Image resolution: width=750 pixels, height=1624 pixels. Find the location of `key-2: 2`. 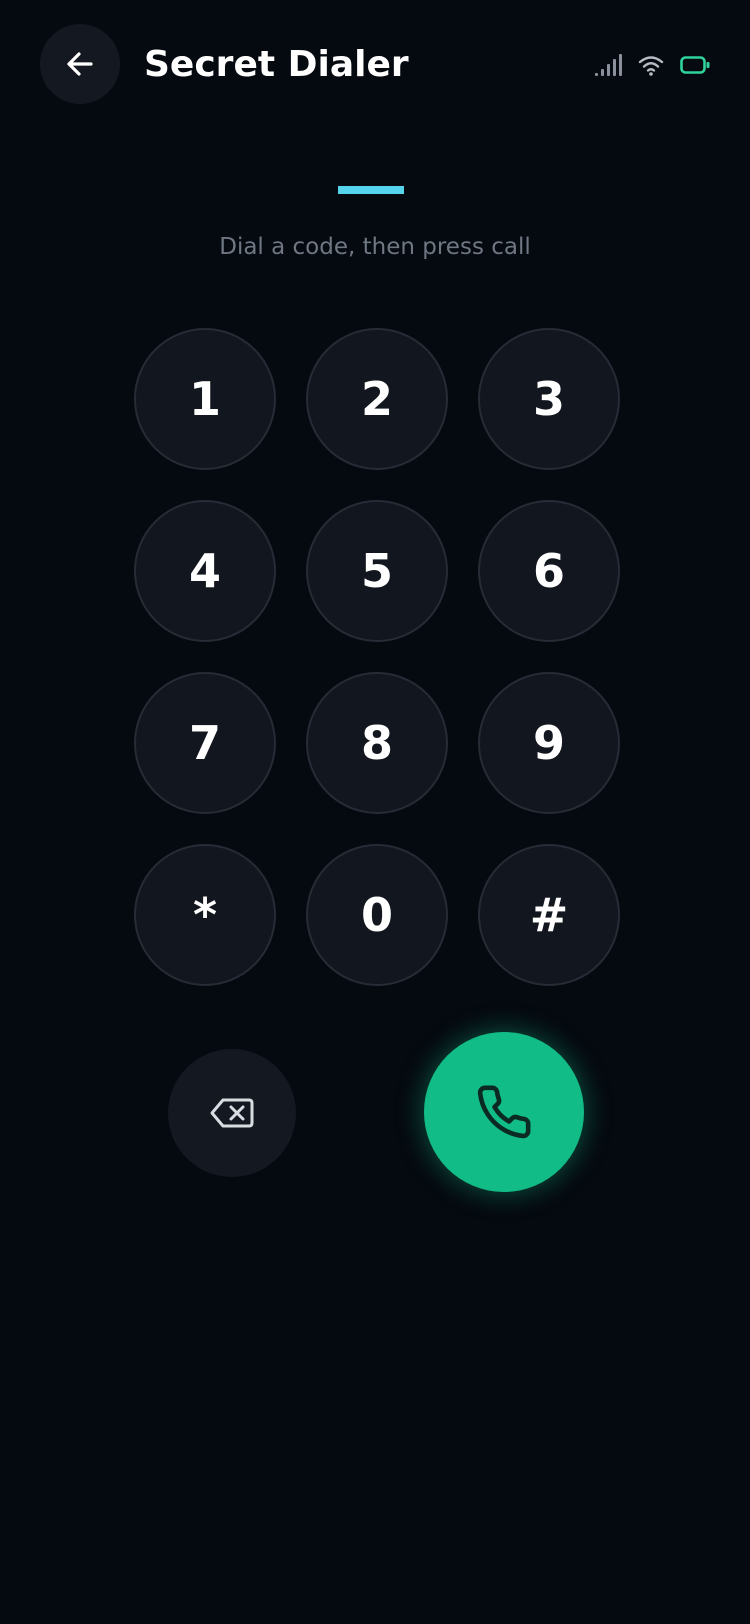

key-2: 2 is located at coordinates (377, 399).